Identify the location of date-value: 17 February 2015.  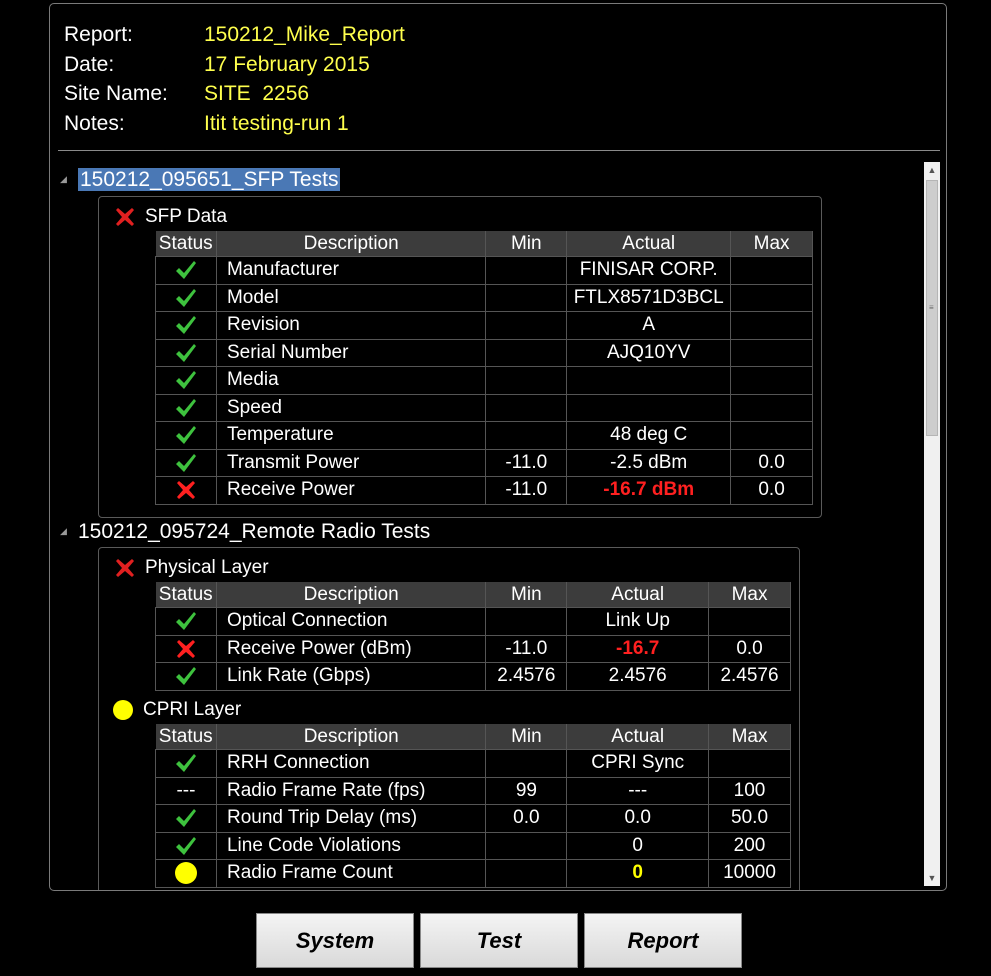
(287, 64).